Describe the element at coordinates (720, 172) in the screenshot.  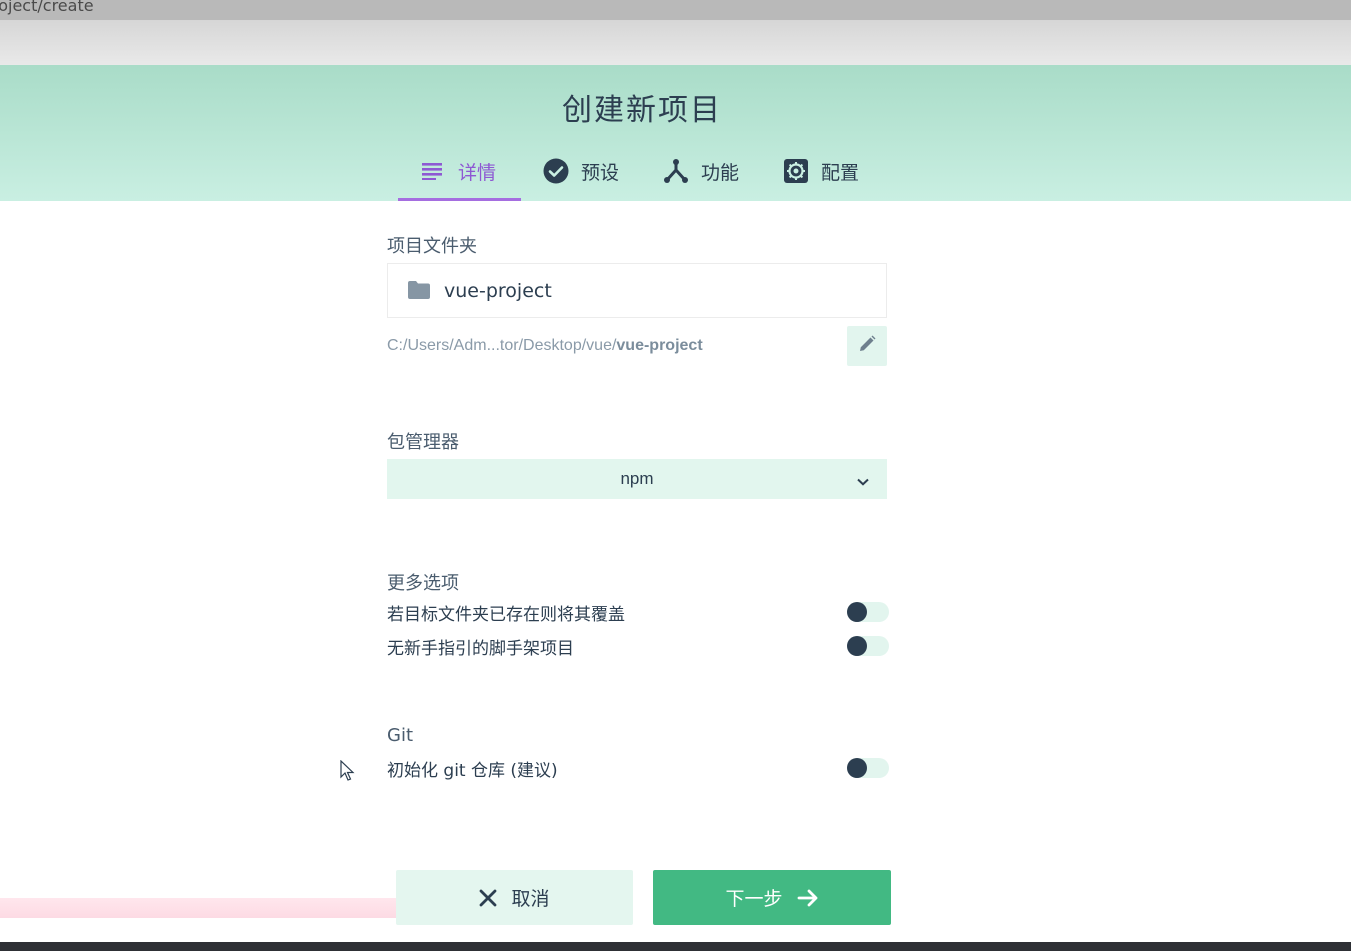
I see `tab-features-label: 功能` at that location.